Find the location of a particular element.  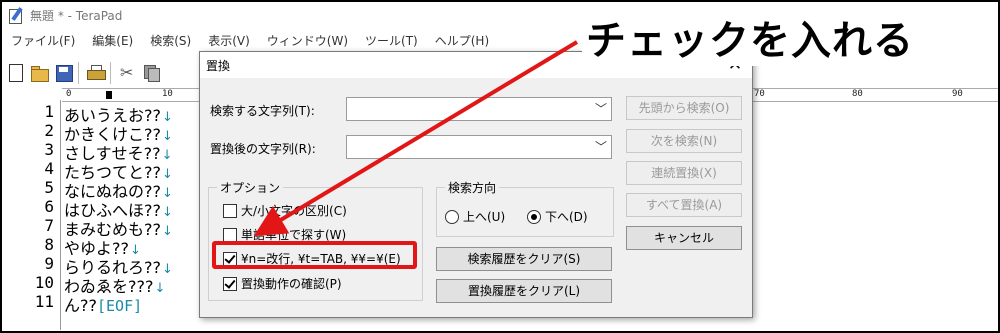

line-number: 1 is located at coordinates (49, 111).